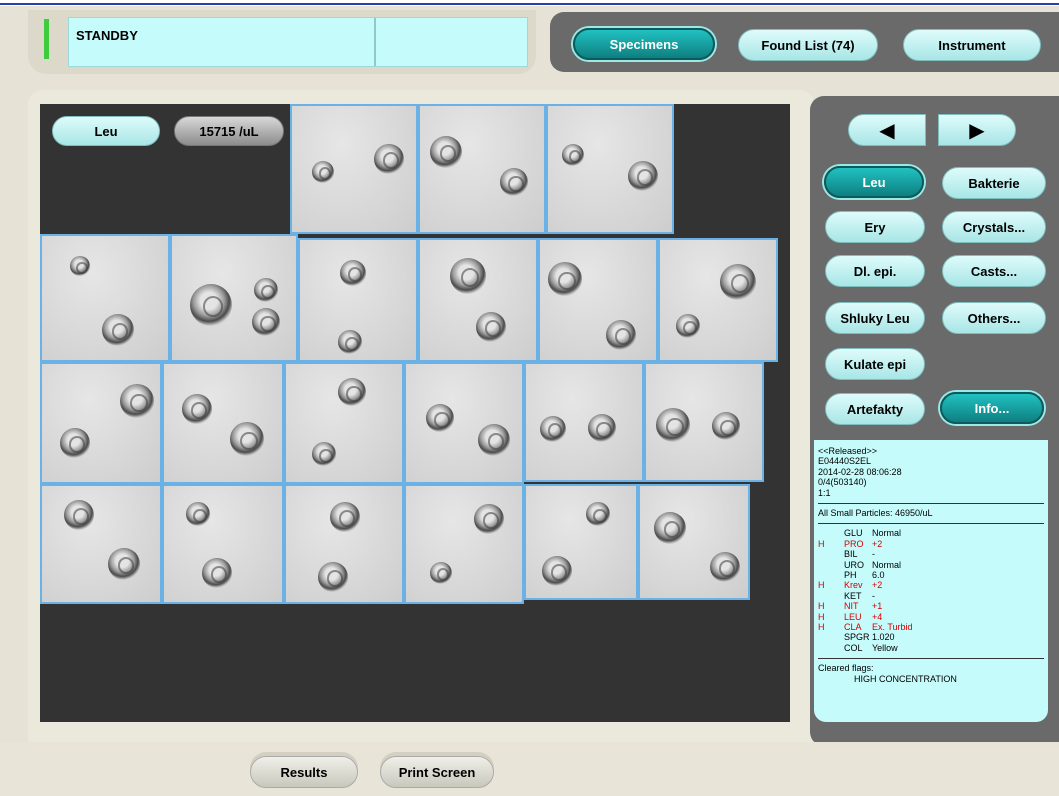  Describe the element at coordinates (854, 543) in the screenshot. I see `chemistry-code: PRO` at that location.